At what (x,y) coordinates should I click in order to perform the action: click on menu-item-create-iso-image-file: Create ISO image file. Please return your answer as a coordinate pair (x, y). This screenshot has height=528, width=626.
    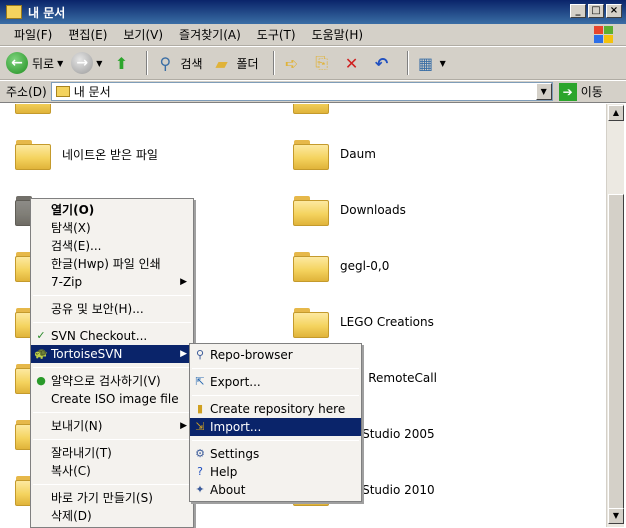
    Looking at the image, I should click on (112, 399).